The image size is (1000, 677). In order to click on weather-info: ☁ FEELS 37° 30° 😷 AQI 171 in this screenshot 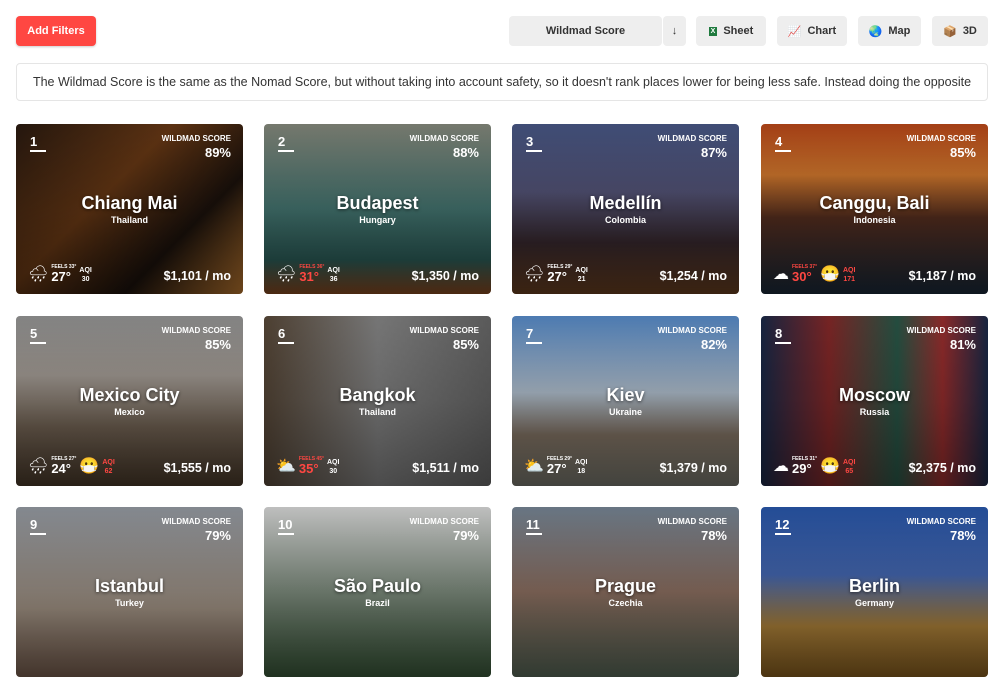, I will do `click(814, 274)`.